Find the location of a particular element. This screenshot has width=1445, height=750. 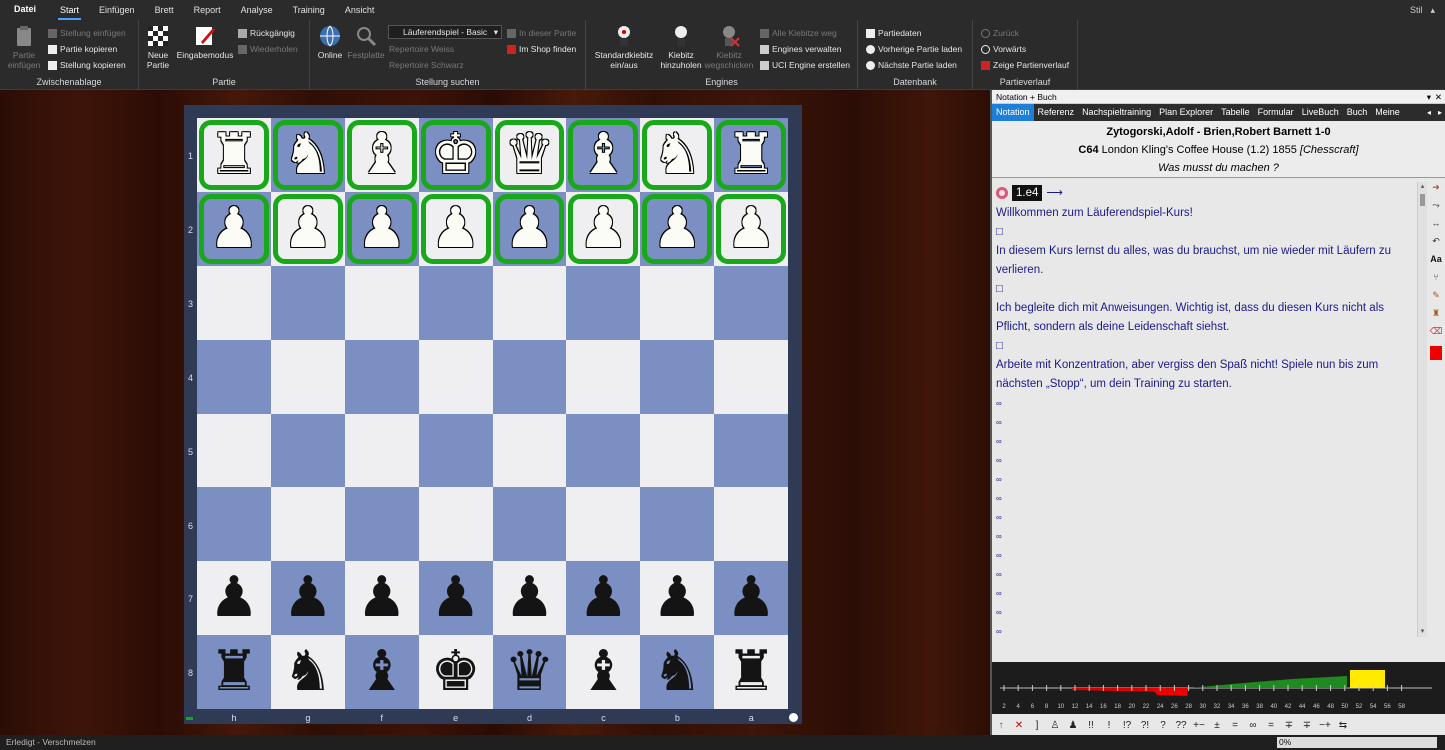

annotation-symbol-button: ] is located at coordinates (1037, 725).